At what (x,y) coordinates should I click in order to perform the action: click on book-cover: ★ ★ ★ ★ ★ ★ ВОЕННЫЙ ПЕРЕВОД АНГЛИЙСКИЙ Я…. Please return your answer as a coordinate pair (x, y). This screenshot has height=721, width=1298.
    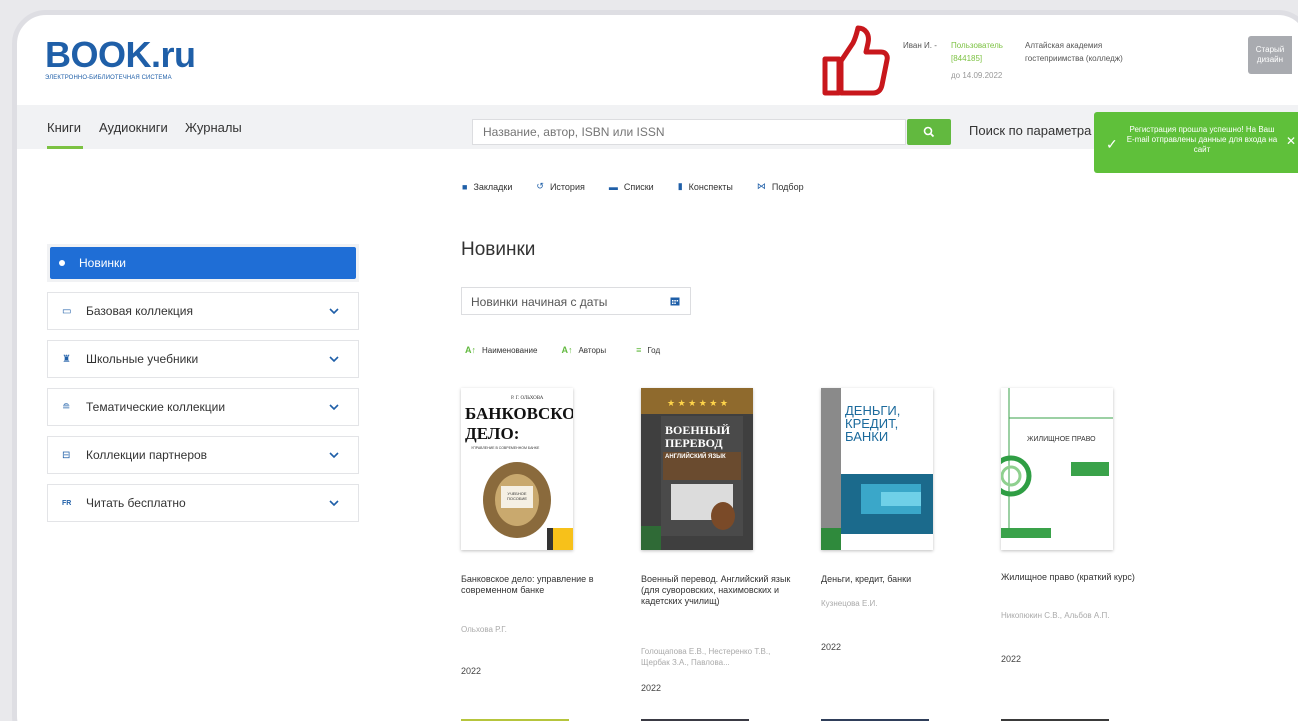
    Looking at the image, I should click on (697, 469).